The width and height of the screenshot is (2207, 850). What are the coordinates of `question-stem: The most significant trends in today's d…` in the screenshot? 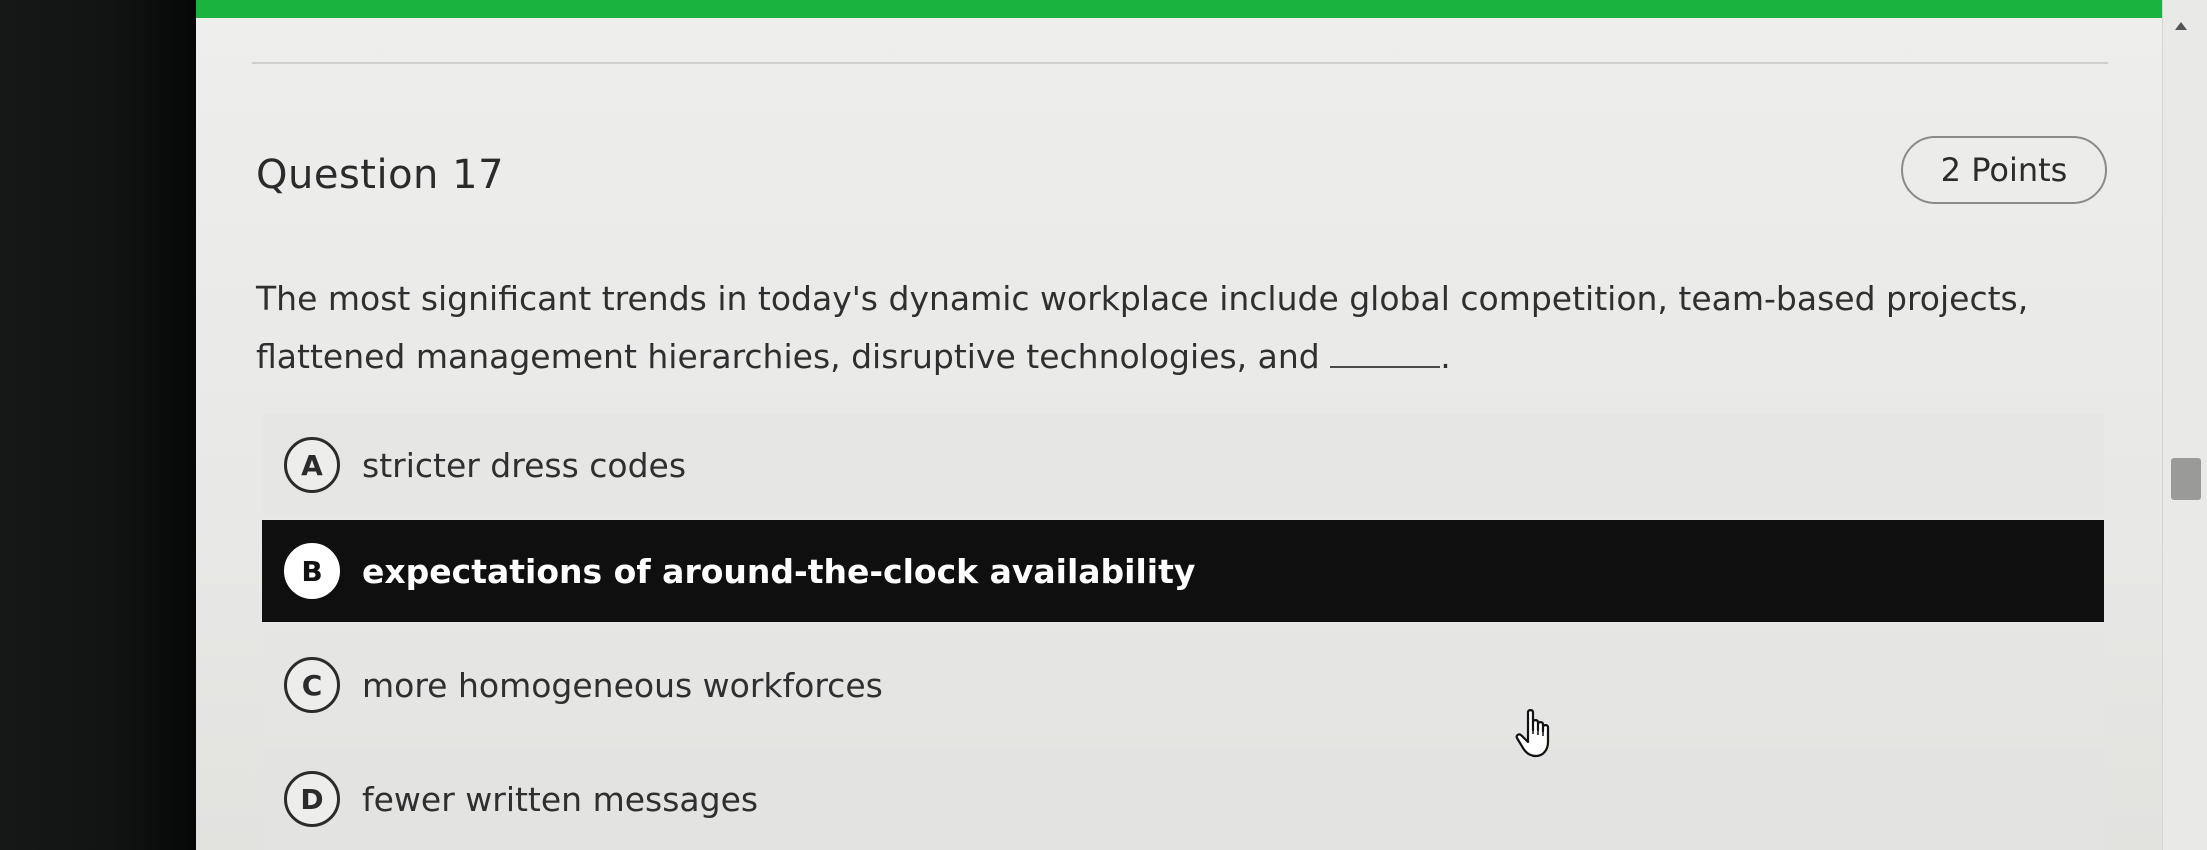 It's located at (1142, 327).